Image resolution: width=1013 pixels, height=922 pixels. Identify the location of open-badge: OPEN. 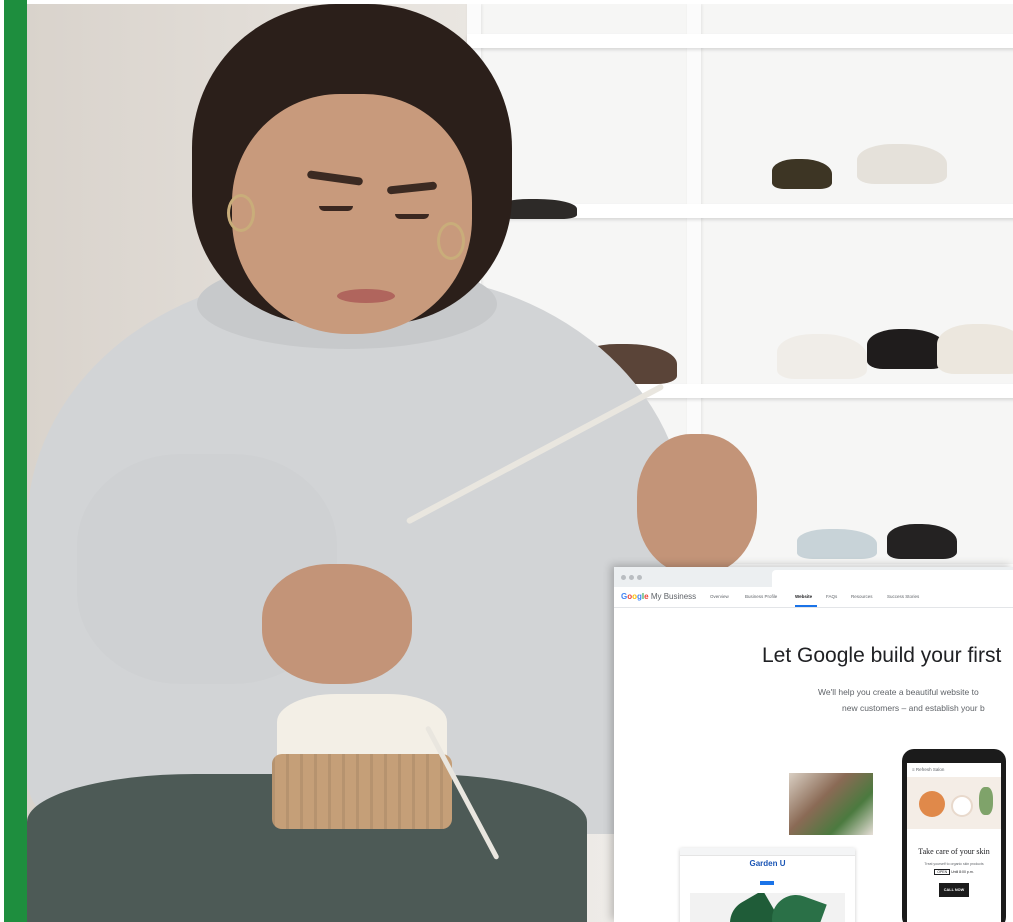
(942, 872).